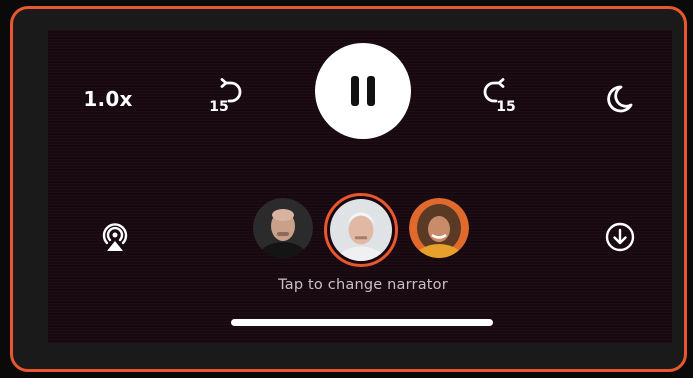 The image size is (693, 378). I want to click on sleep-timer-button, so click(619, 99).